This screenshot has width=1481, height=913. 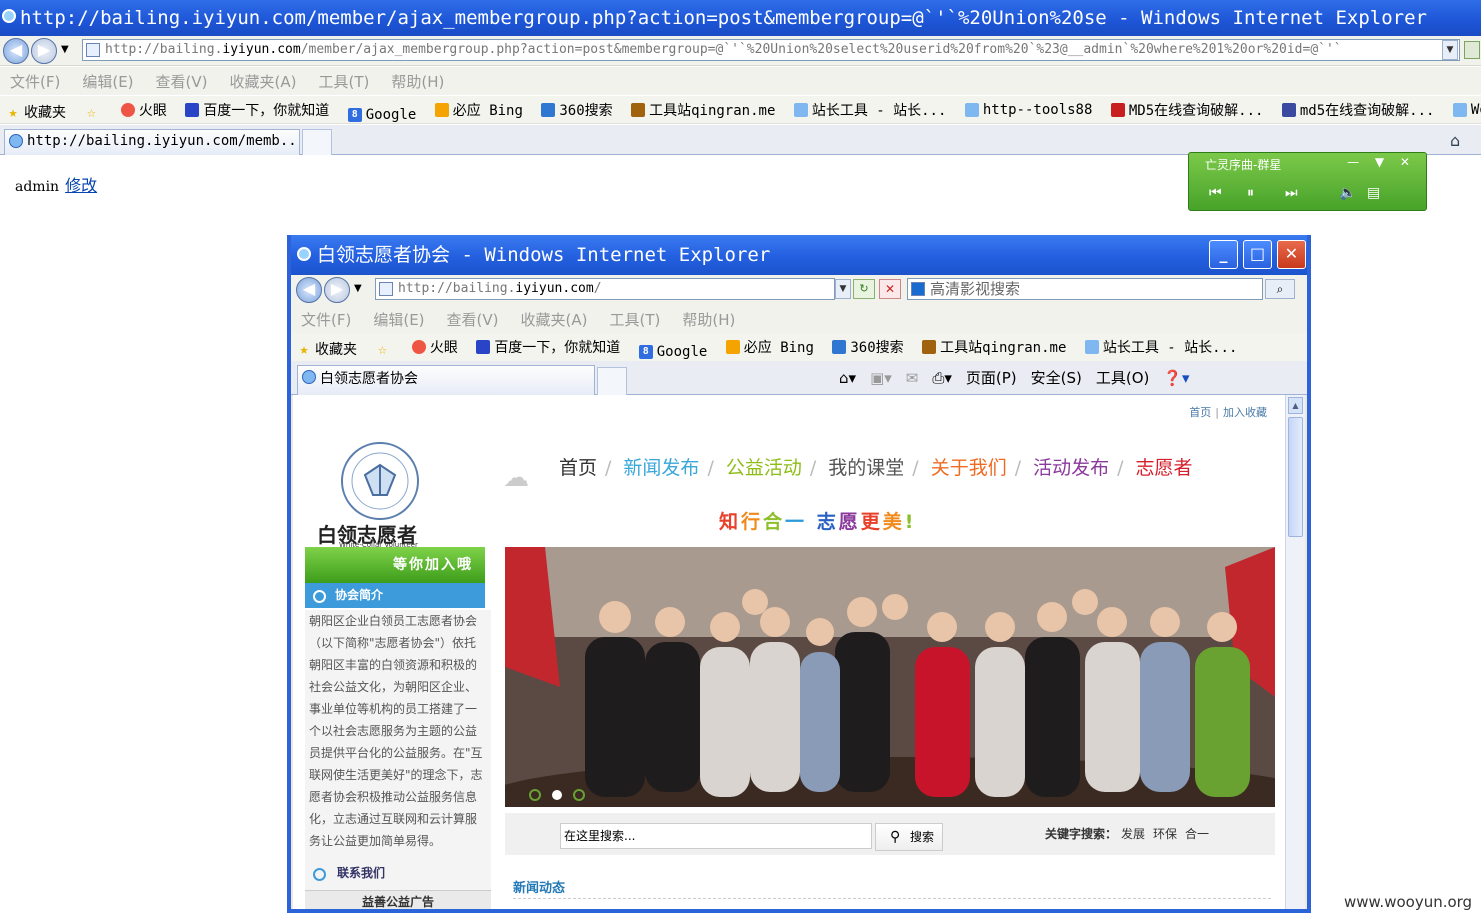 I want to click on fav-link: WooYu, so click(x=1466, y=110).